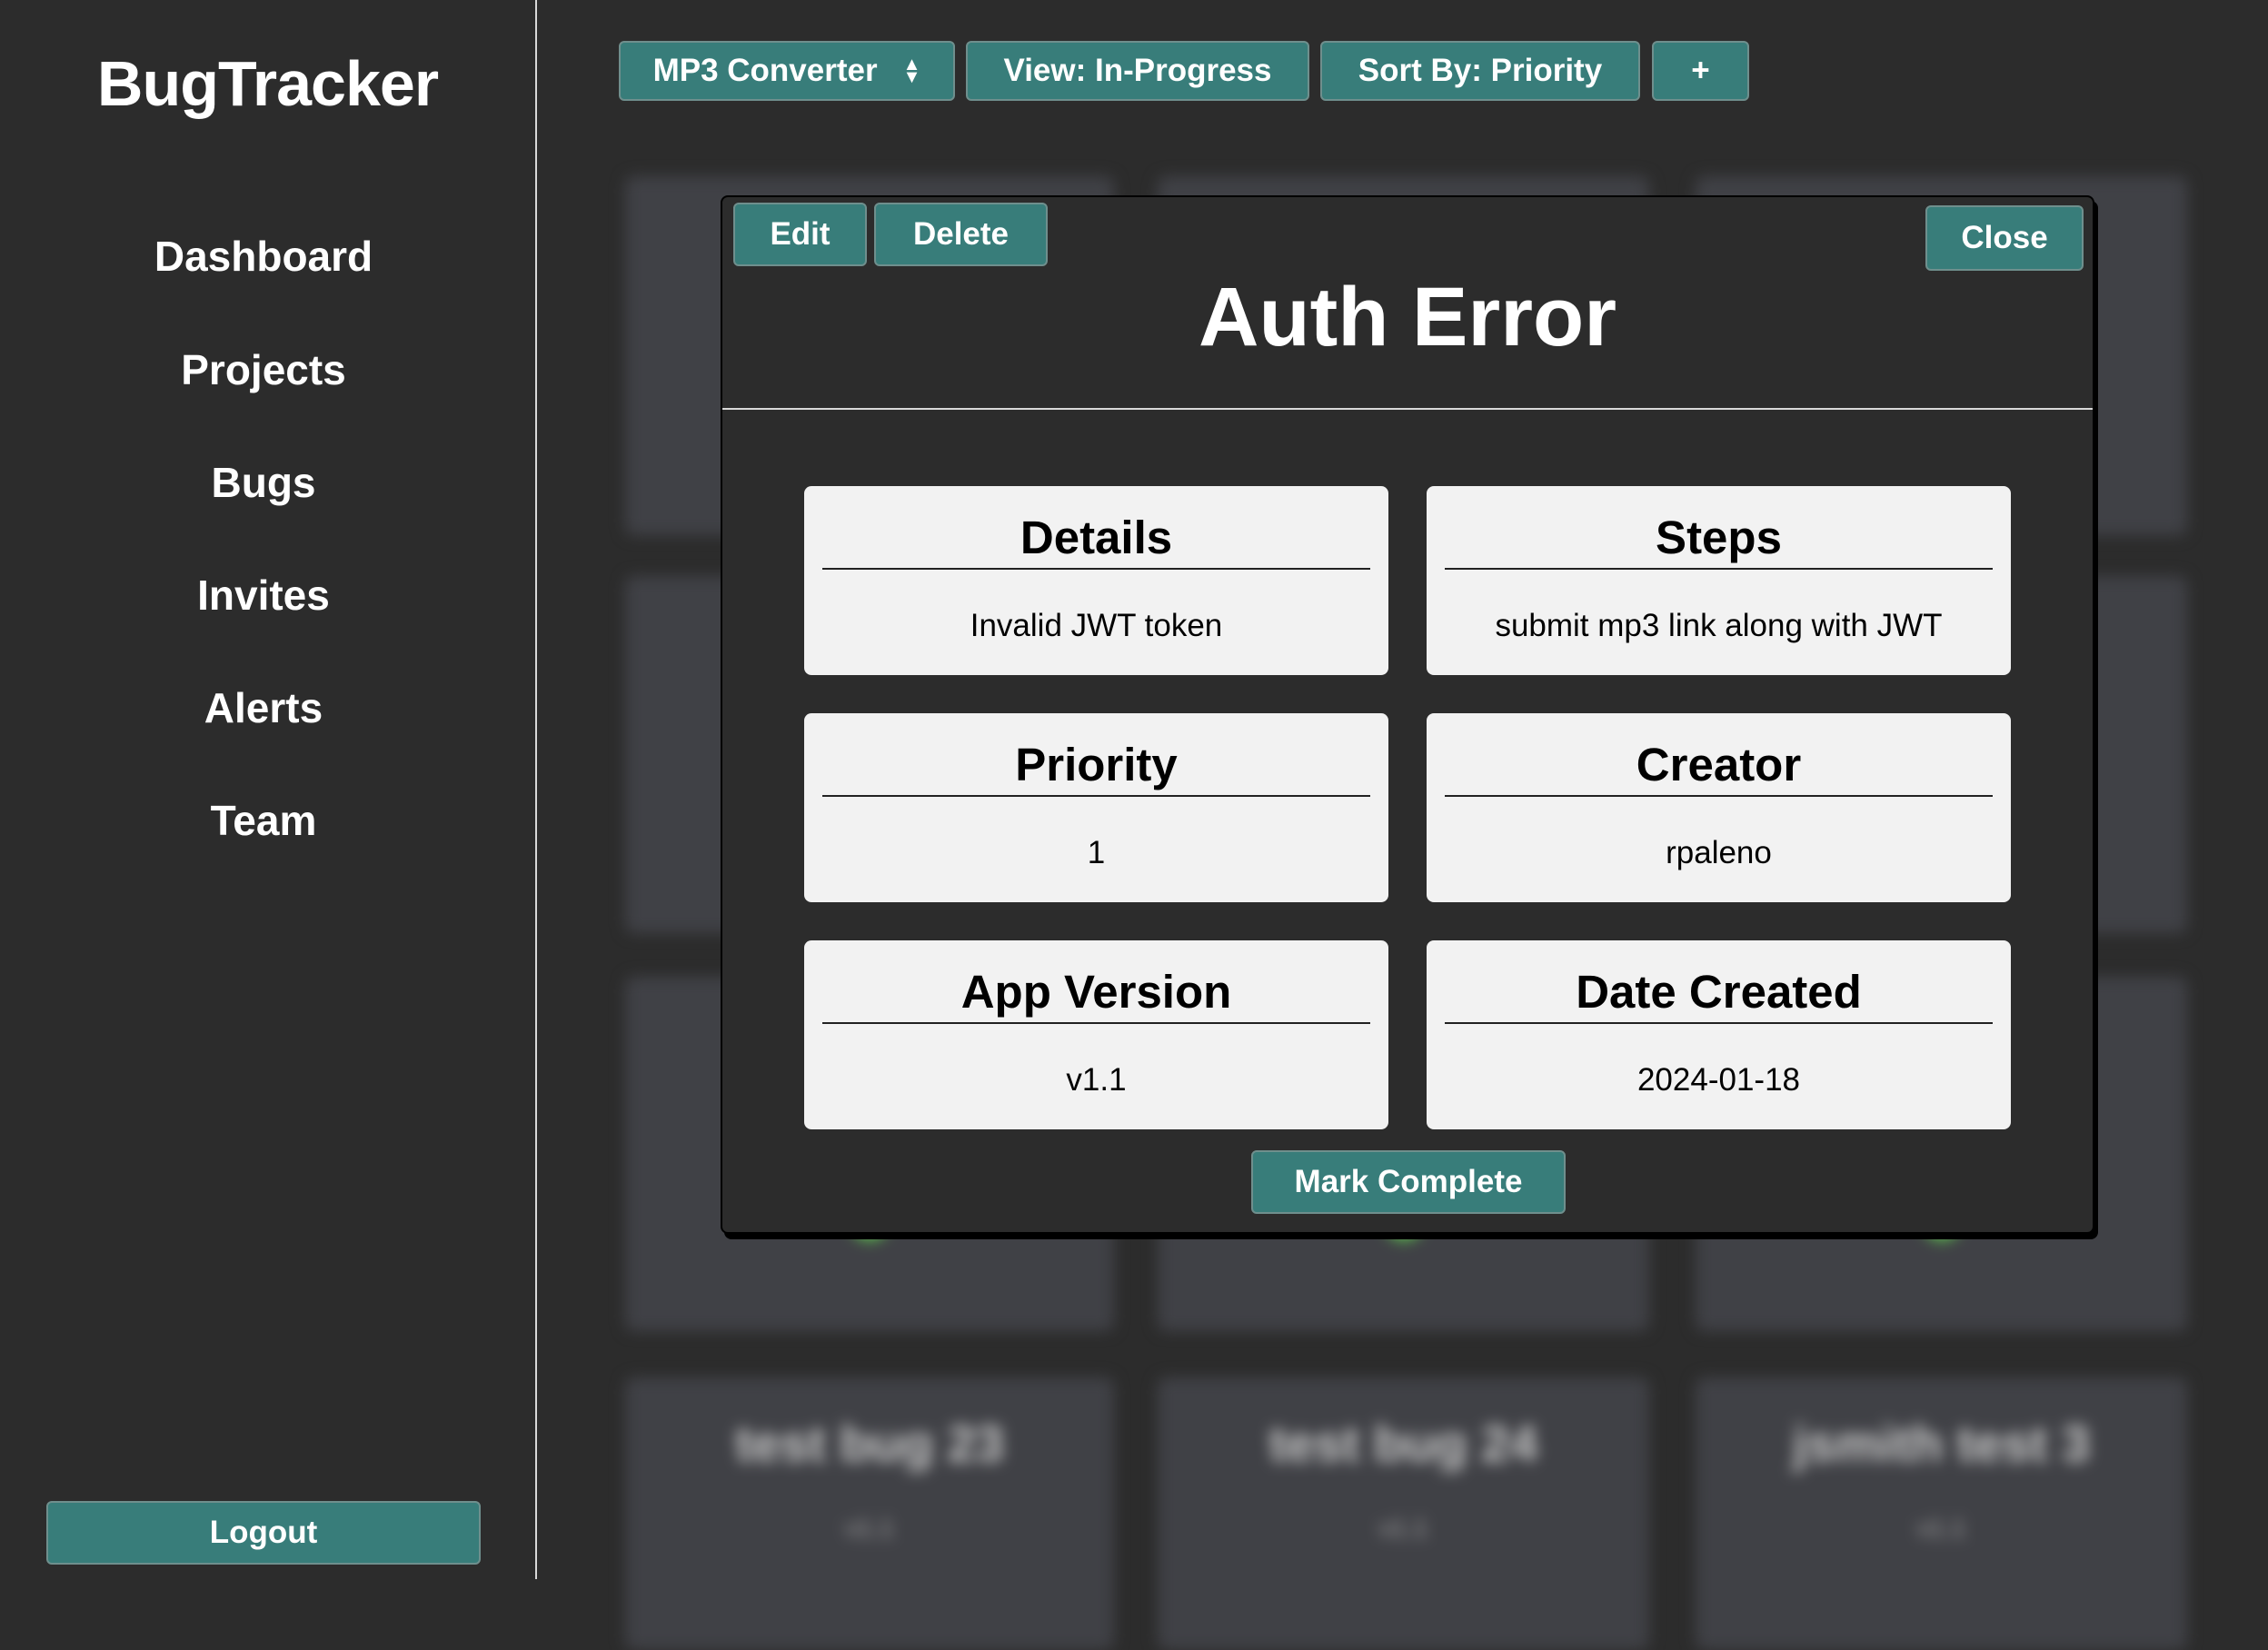  I want to click on project-select-value: MP3 Converter, so click(765, 70).